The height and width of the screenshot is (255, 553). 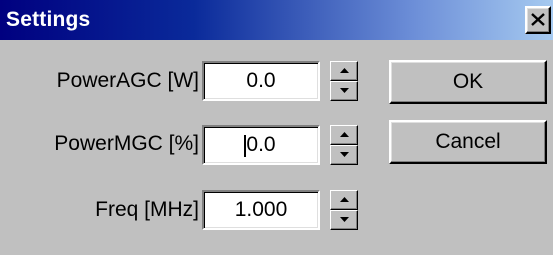 I want to click on text-caret, so click(x=245, y=146).